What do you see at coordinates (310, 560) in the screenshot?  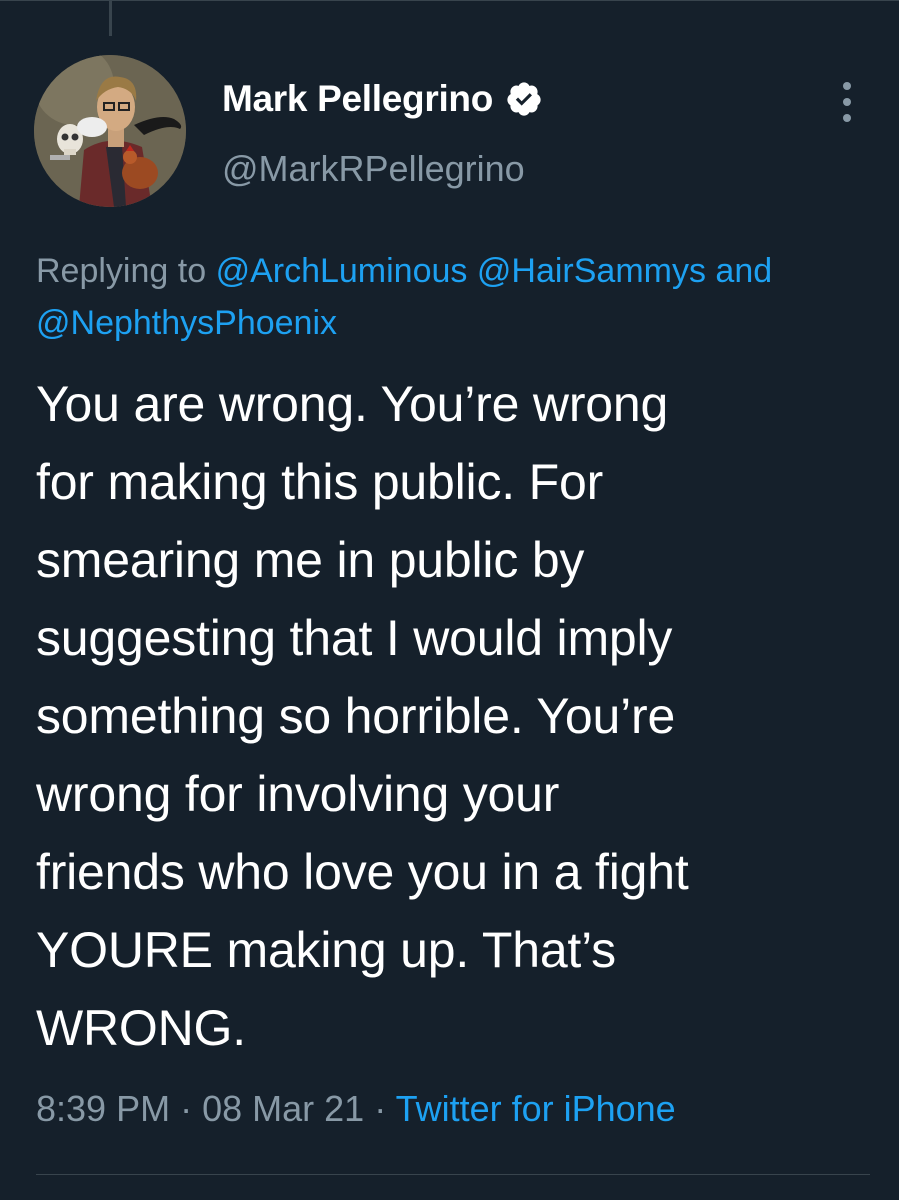 I see `tweet-text-line: smearing me in public by` at bounding box center [310, 560].